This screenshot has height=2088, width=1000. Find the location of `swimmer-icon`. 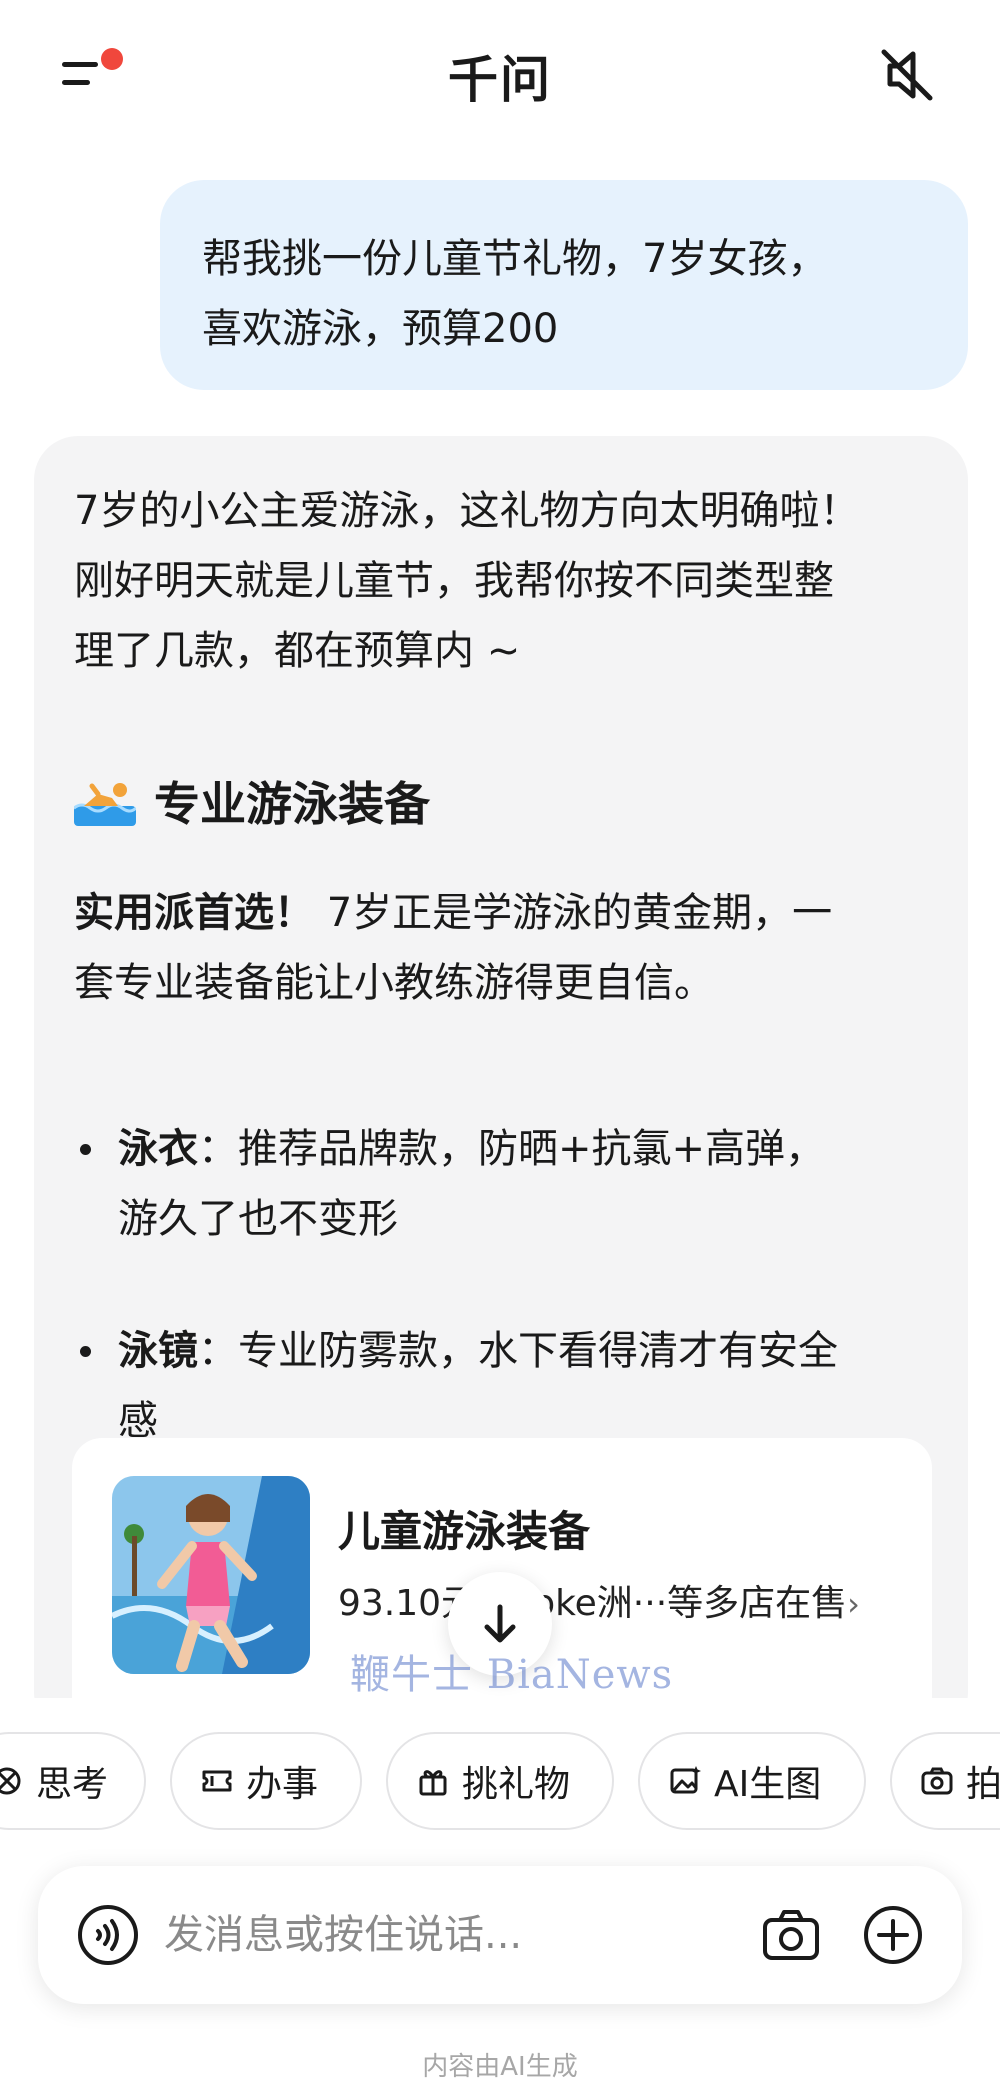

swimmer-icon is located at coordinates (105, 804).